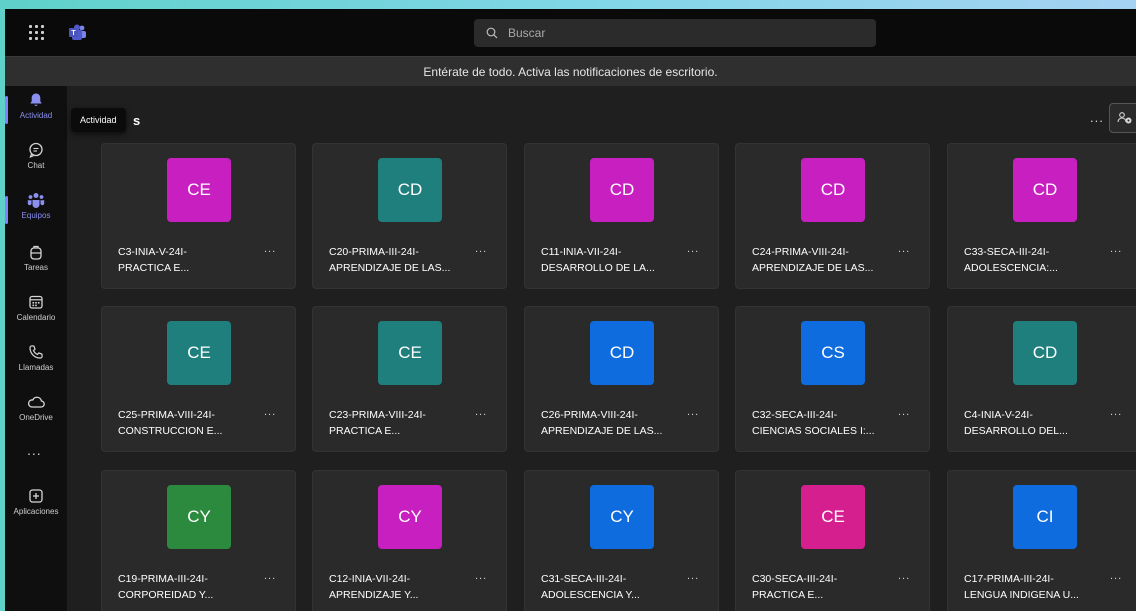 The width and height of the screenshot is (1136, 611). What do you see at coordinates (36, 402) in the screenshot?
I see `cloud-icon` at bounding box center [36, 402].